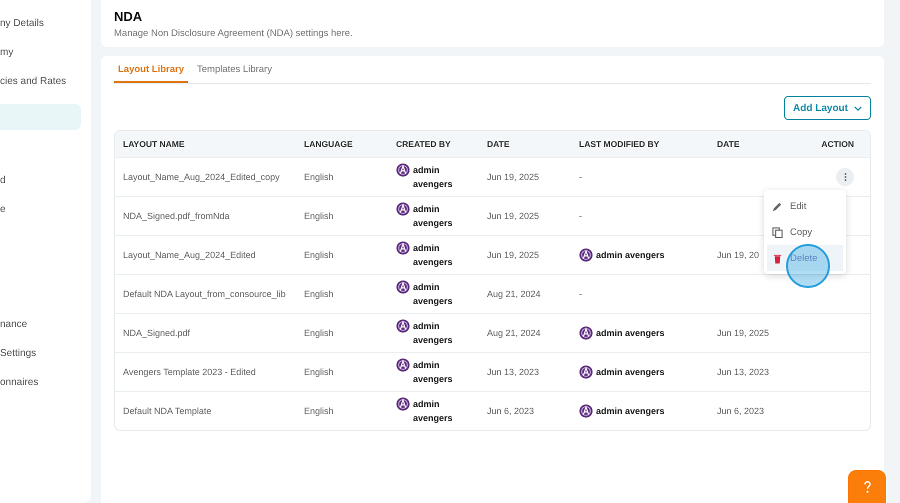 The width and height of the screenshot is (900, 503). Describe the element at coordinates (808, 266) in the screenshot. I see `click-highlight` at that location.